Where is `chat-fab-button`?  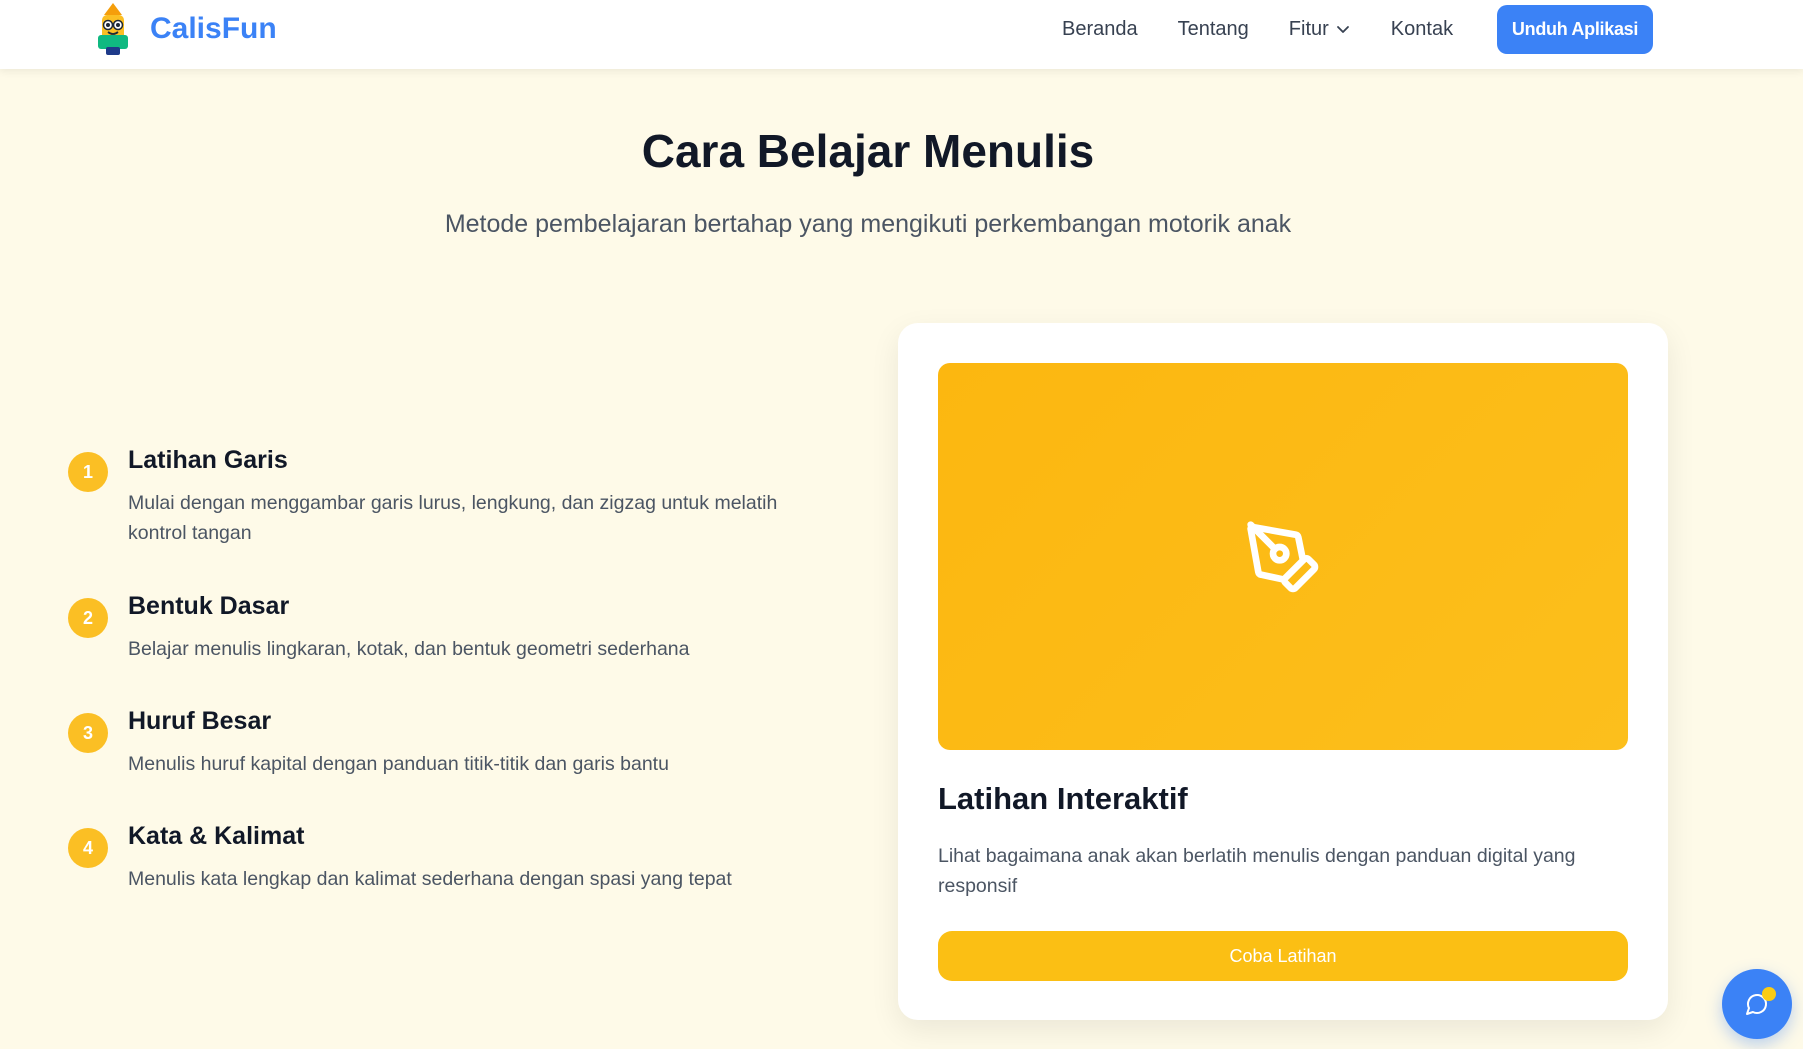
chat-fab-button is located at coordinates (1757, 1004).